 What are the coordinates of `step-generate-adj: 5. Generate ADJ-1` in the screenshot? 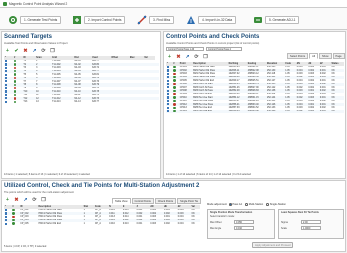 It's located at (276, 20).